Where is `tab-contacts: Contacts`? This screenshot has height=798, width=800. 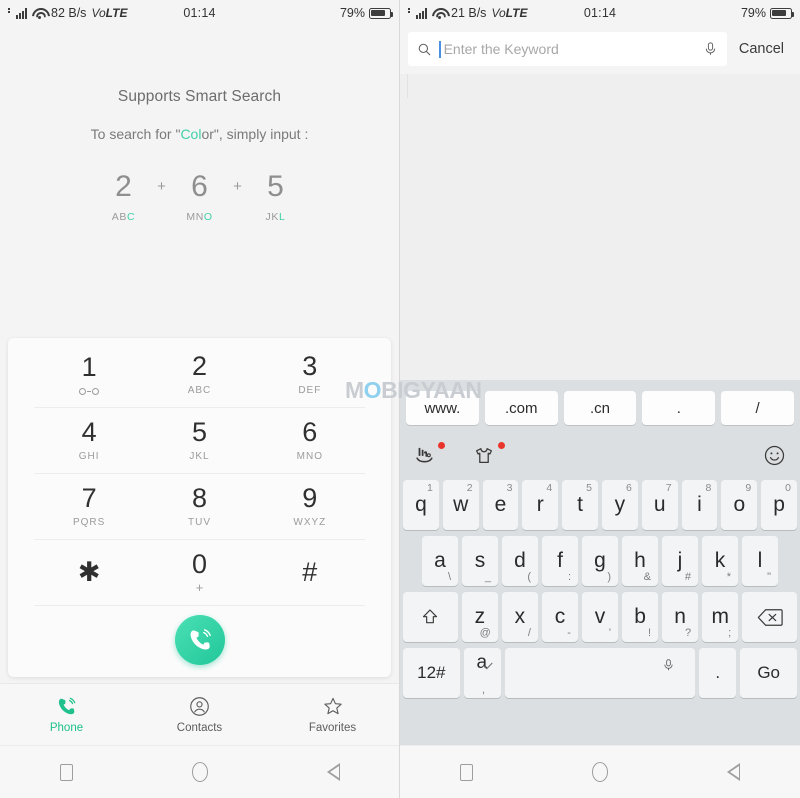
tab-contacts: Contacts is located at coordinates (199, 715).